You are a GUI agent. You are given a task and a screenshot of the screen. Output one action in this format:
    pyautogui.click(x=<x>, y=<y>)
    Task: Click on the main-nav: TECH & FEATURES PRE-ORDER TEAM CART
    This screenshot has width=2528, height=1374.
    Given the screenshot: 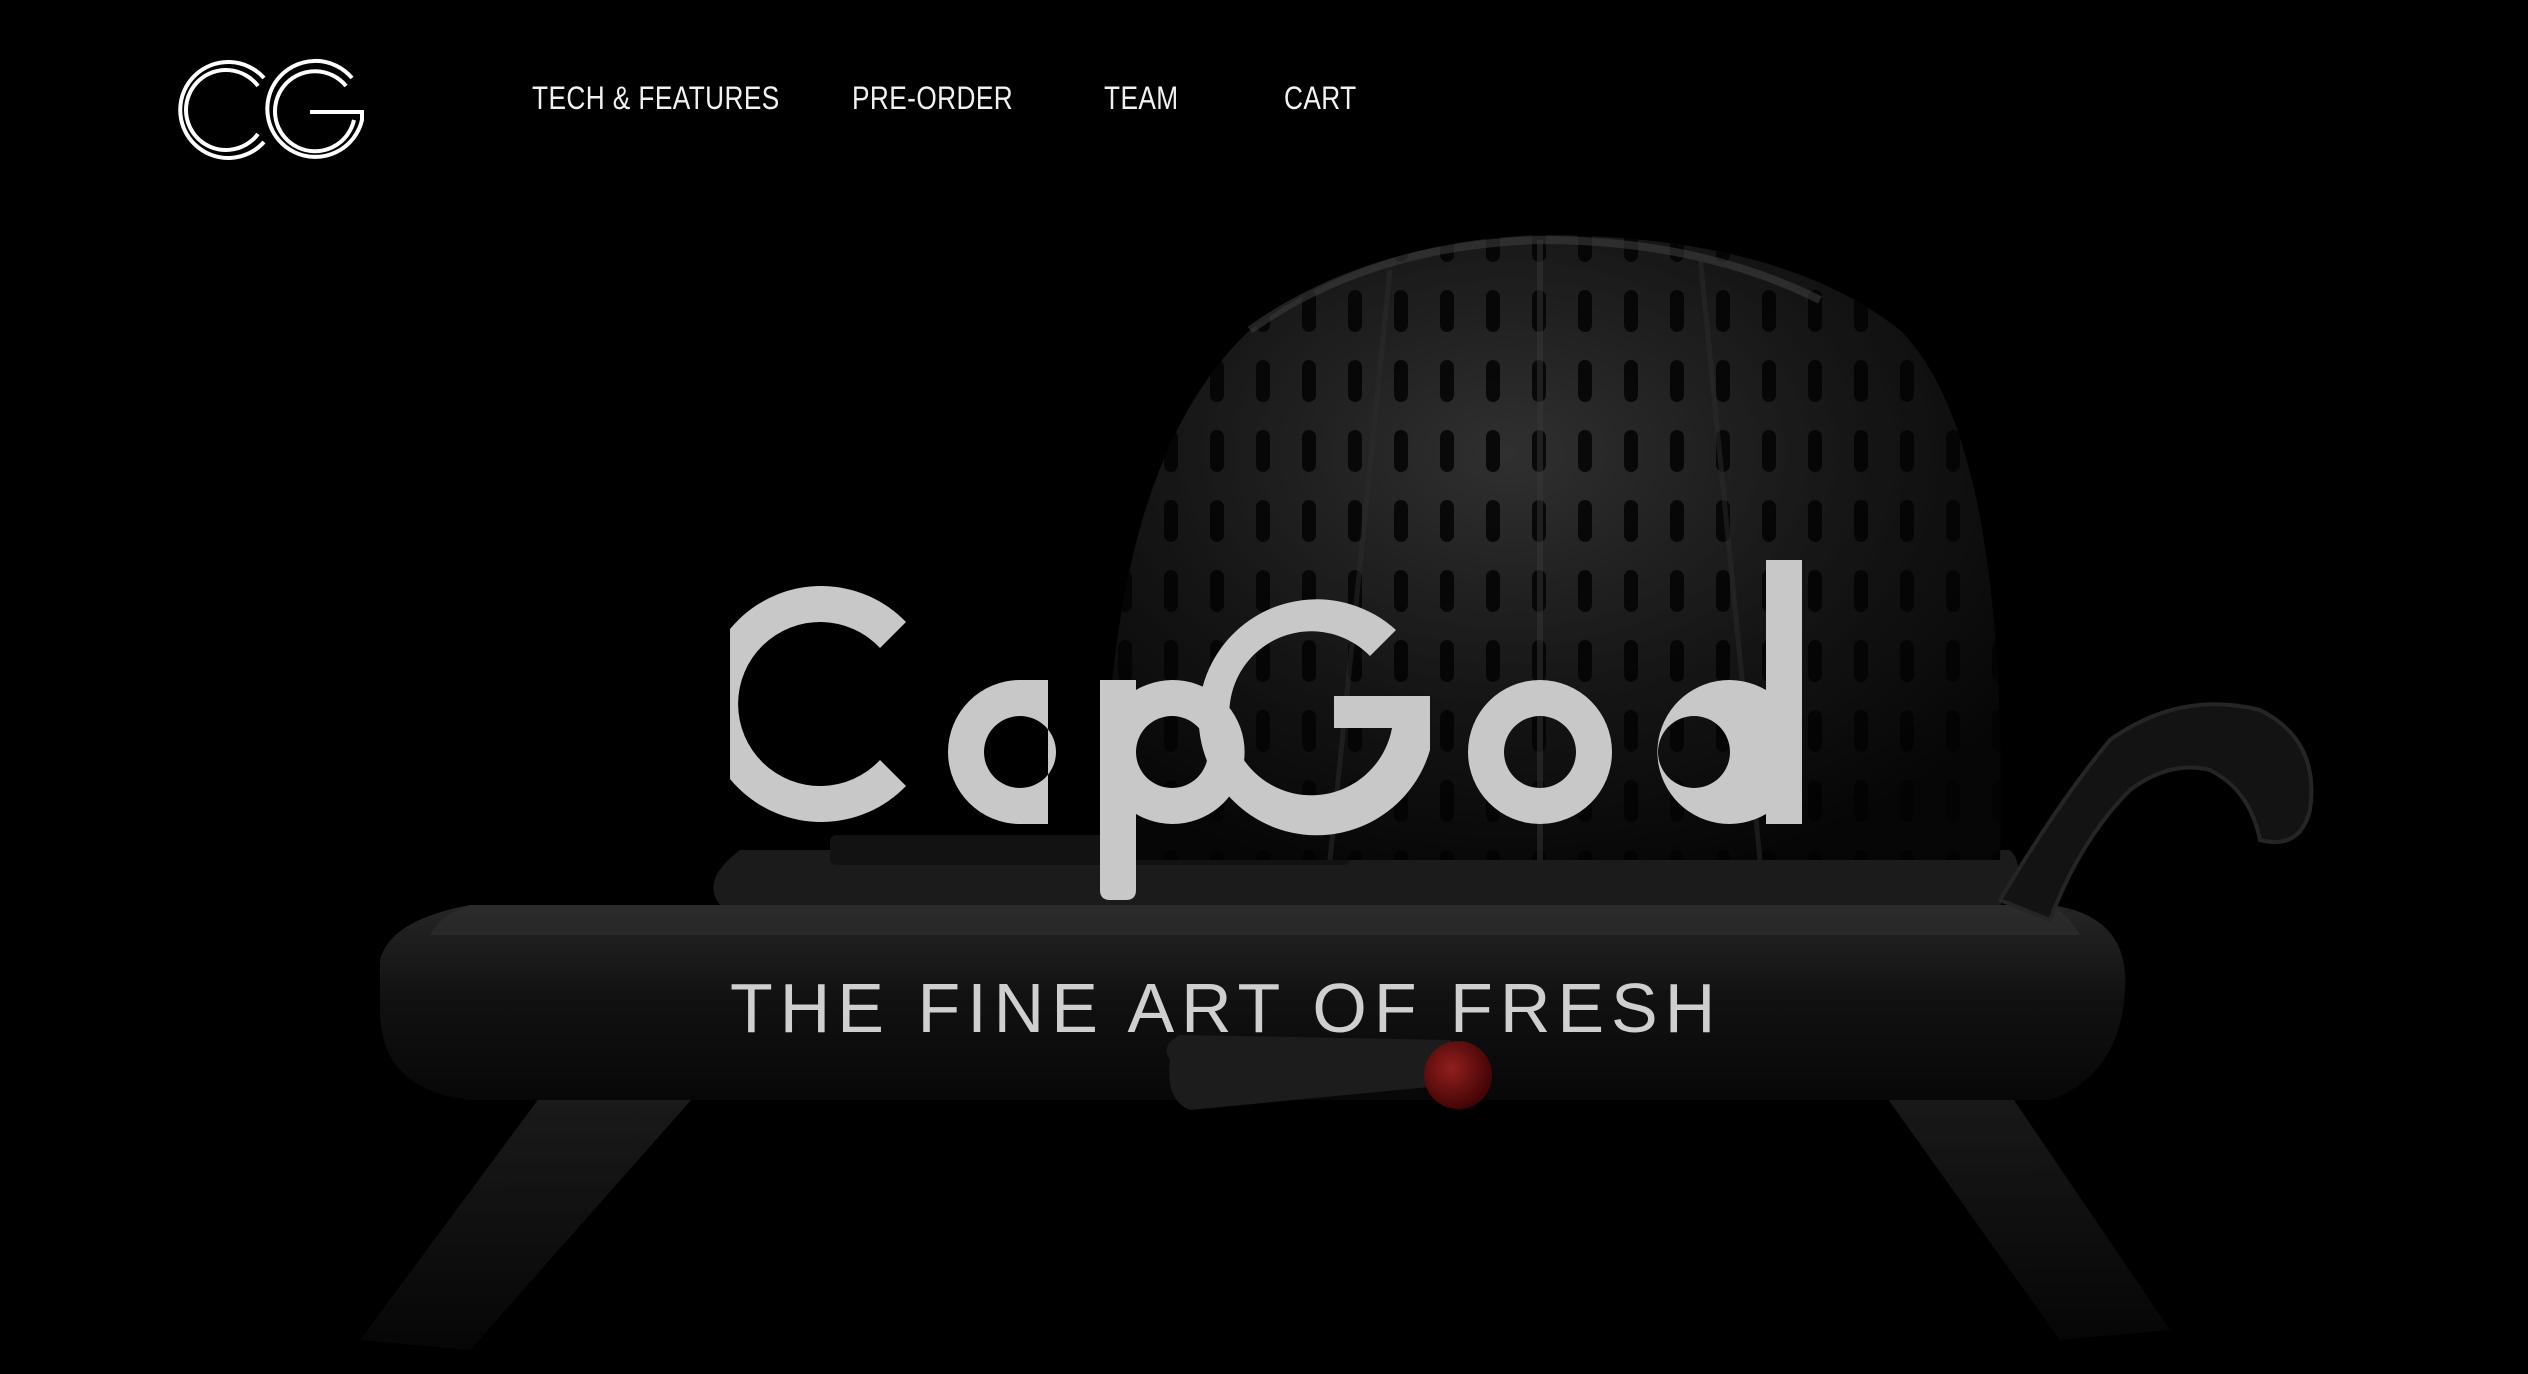 What is the action you would take?
    pyautogui.click(x=944, y=98)
    